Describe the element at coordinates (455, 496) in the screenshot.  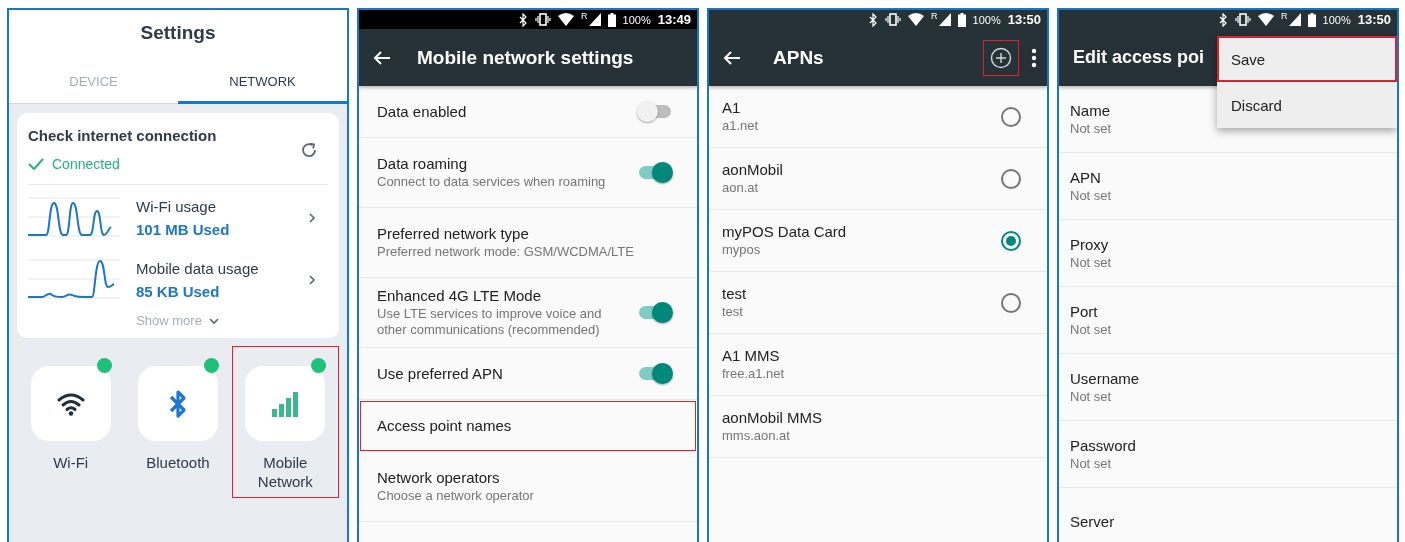
I see `row-subtitle: Choose a network operator` at that location.